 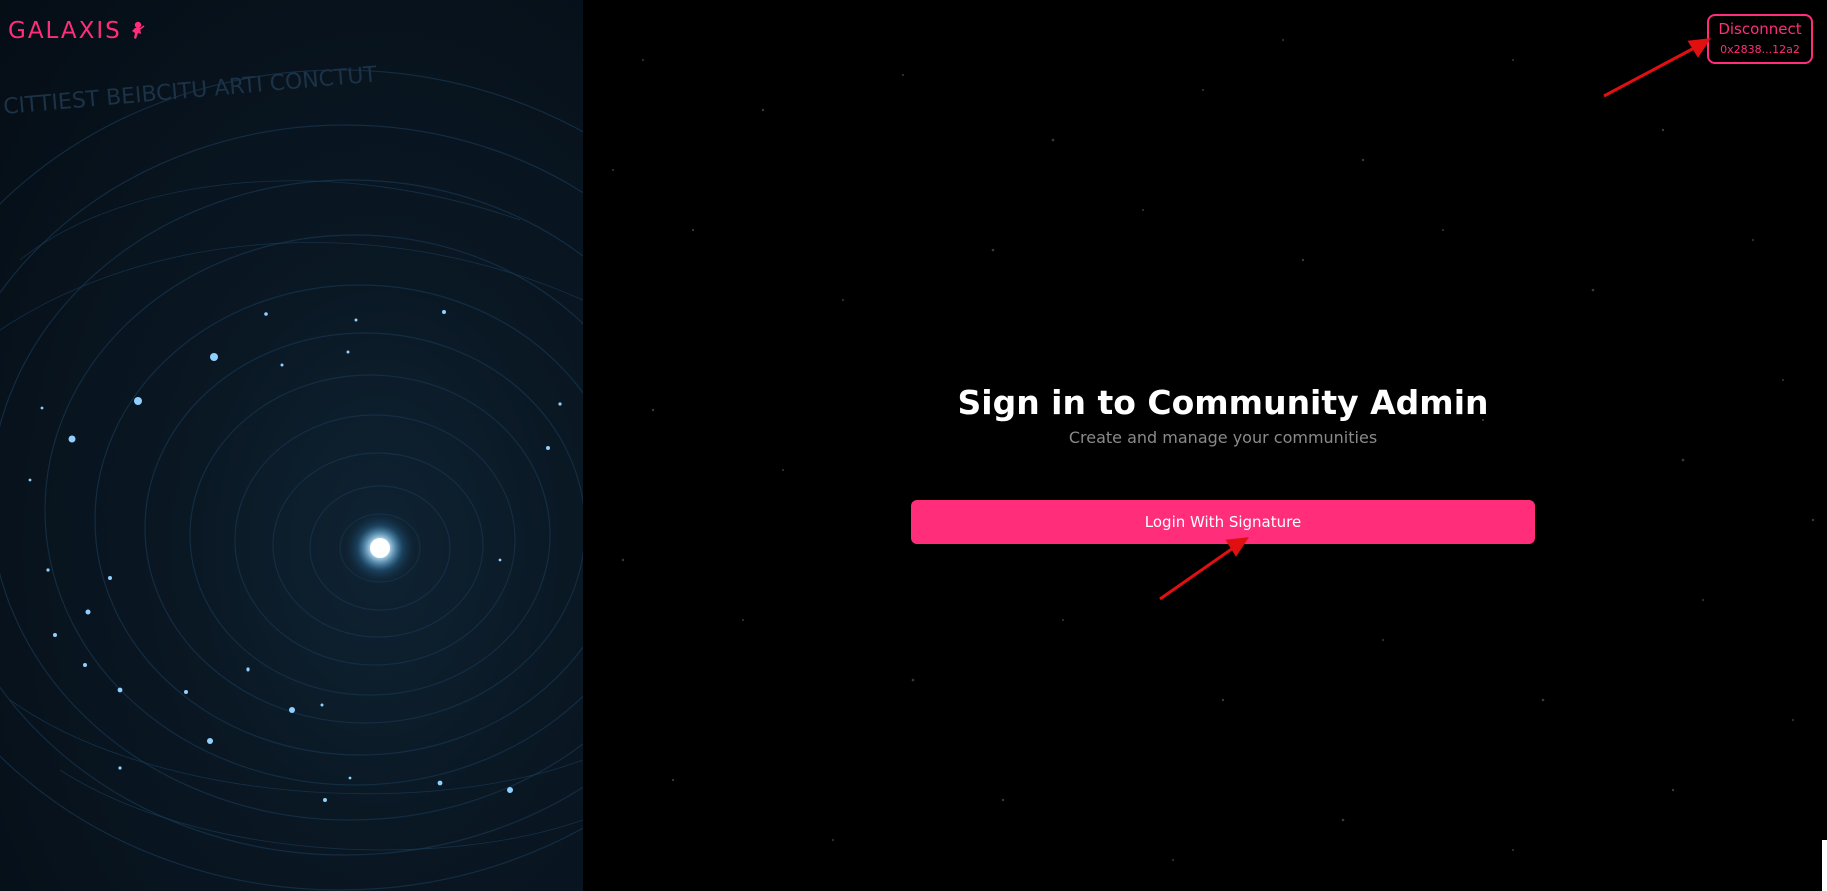 What do you see at coordinates (1760, 39) in the screenshot?
I see `disconnect-wallet-button: Disconnect 0x2838...12a2` at bounding box center [1760, 39].